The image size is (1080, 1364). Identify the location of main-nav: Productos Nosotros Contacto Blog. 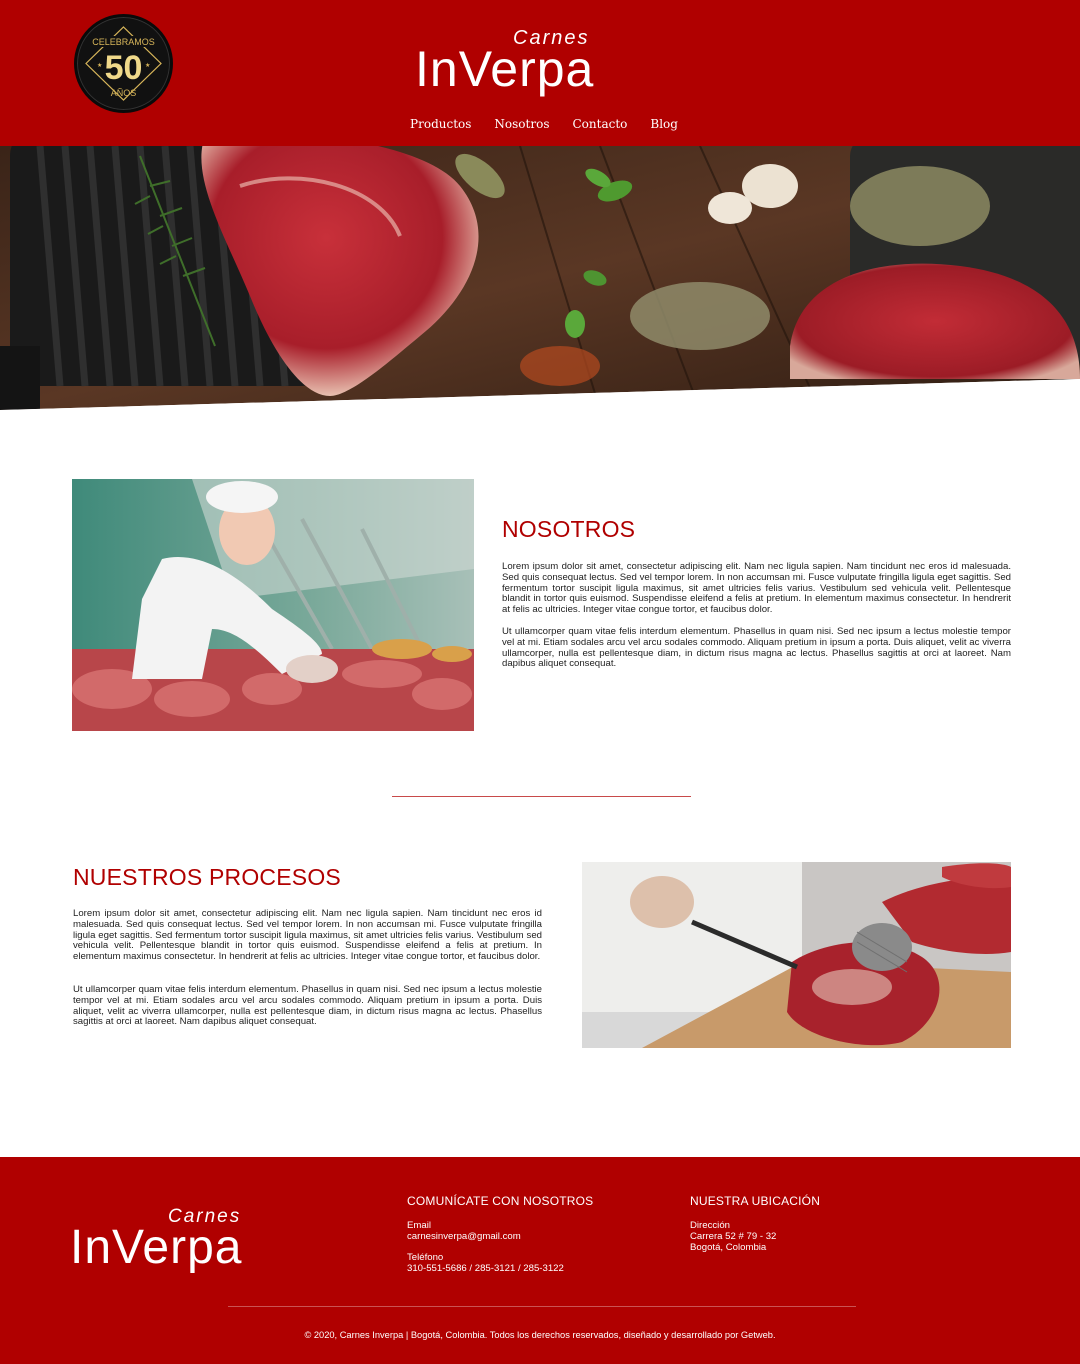
(540, 124).